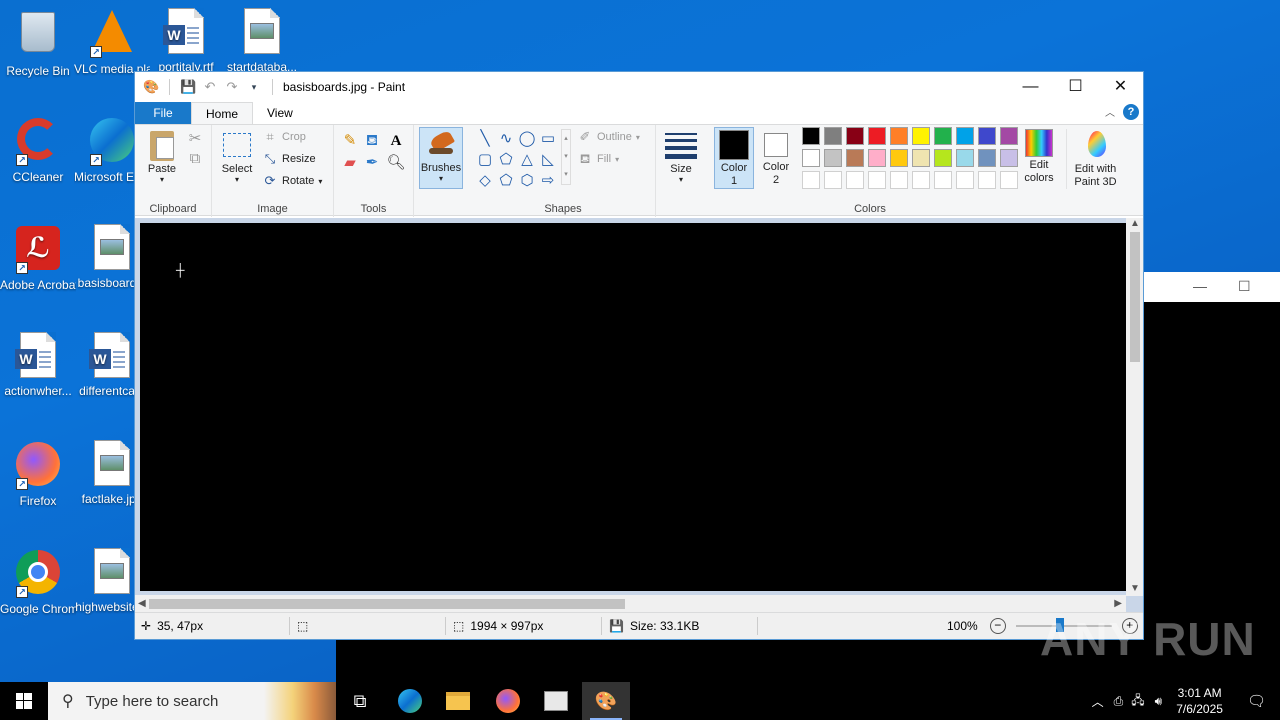 This screenshot has height=720, width=1280. Describe the element at coordinates (142, 603) in the screenshot. I see `scroll-left-icon: ◀` at that location.